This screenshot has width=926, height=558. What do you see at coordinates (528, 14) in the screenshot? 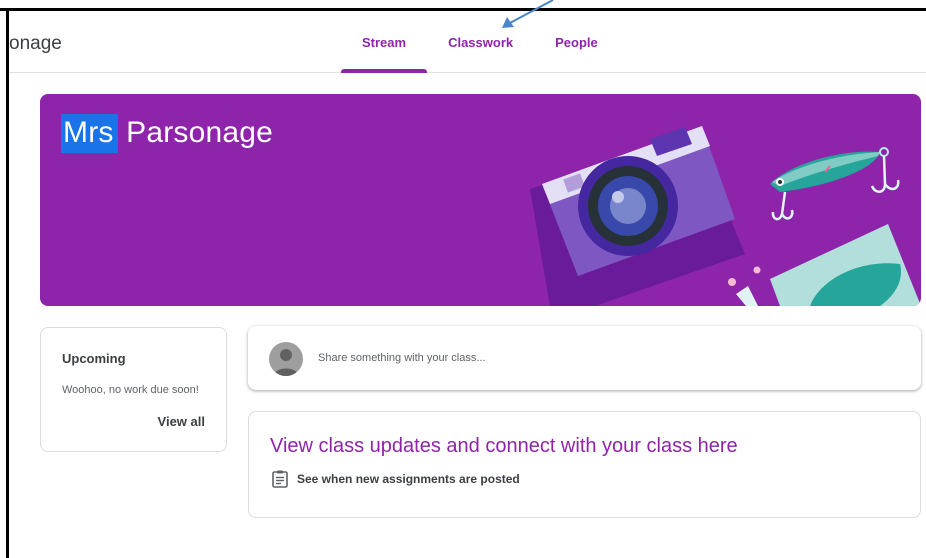
I see `annotation-arrow-icon` at bounding box center [528, 14].